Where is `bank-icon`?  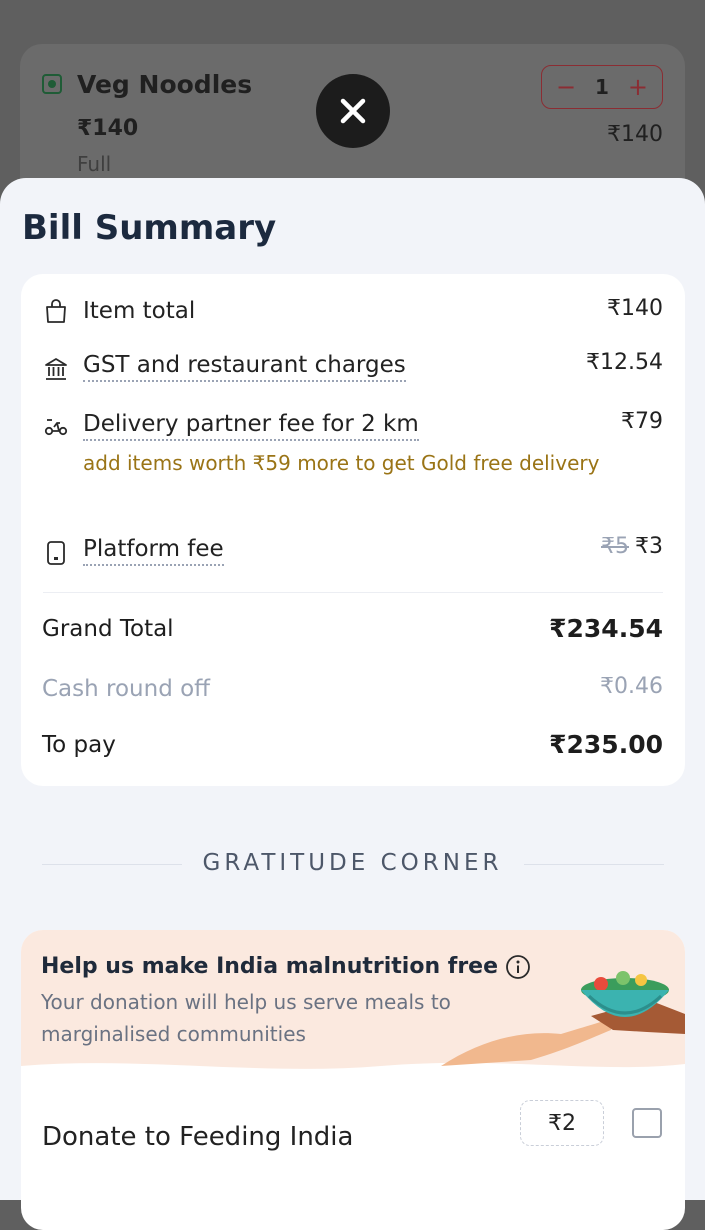
bank-icon is located at coordinates (56, 369).